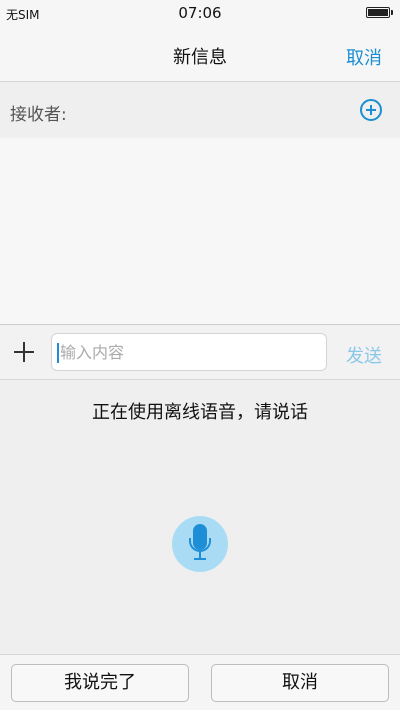  I want to click on send-button: 发送, so click(364, 355).